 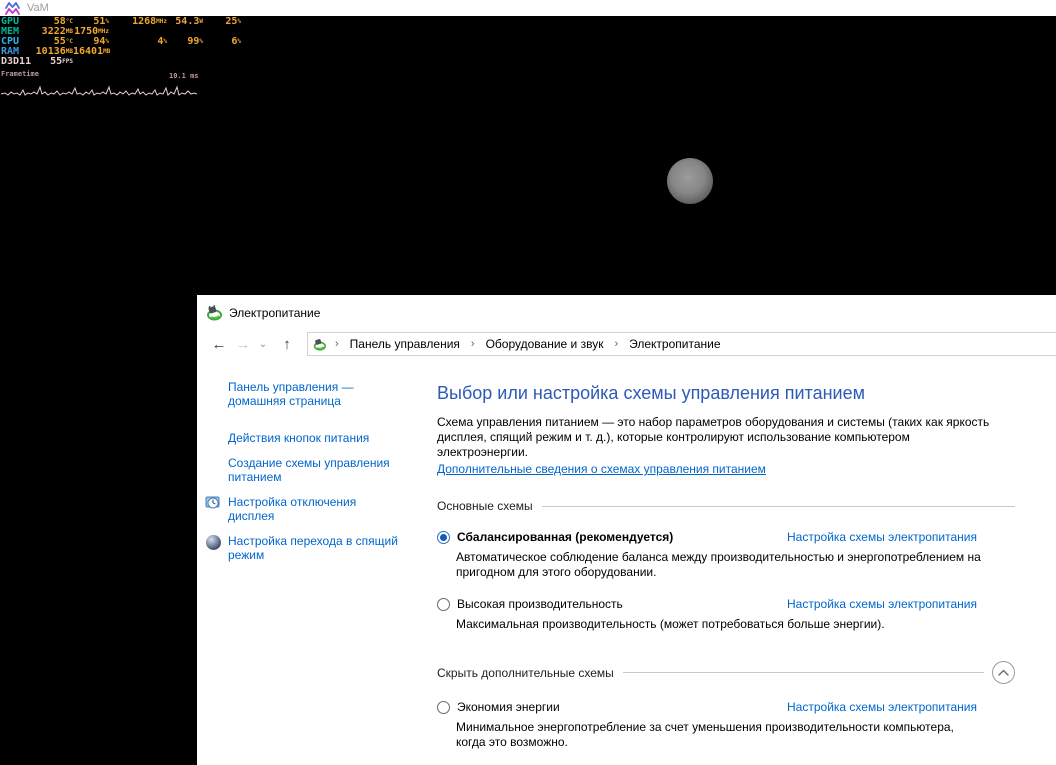 What do you see at coordinates (37, 61) in the screenshot?
I see `osd-row-fps: D3D11 55FPS` at bounding box center [37, 61].